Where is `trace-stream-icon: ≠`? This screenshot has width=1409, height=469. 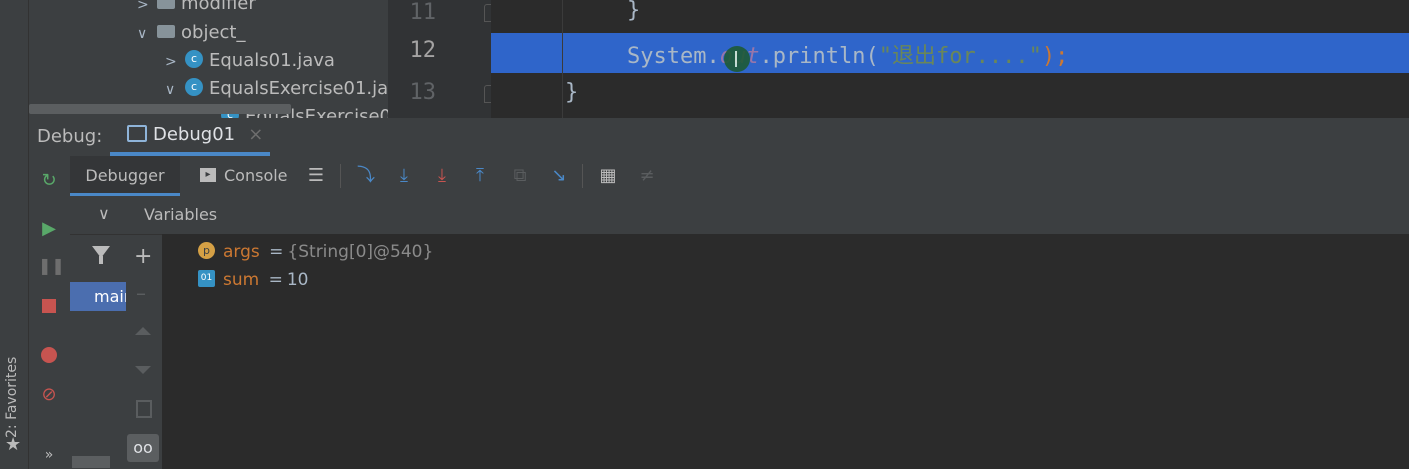 trace-stream-icon: ≠ is located at coordinates (647, 176).